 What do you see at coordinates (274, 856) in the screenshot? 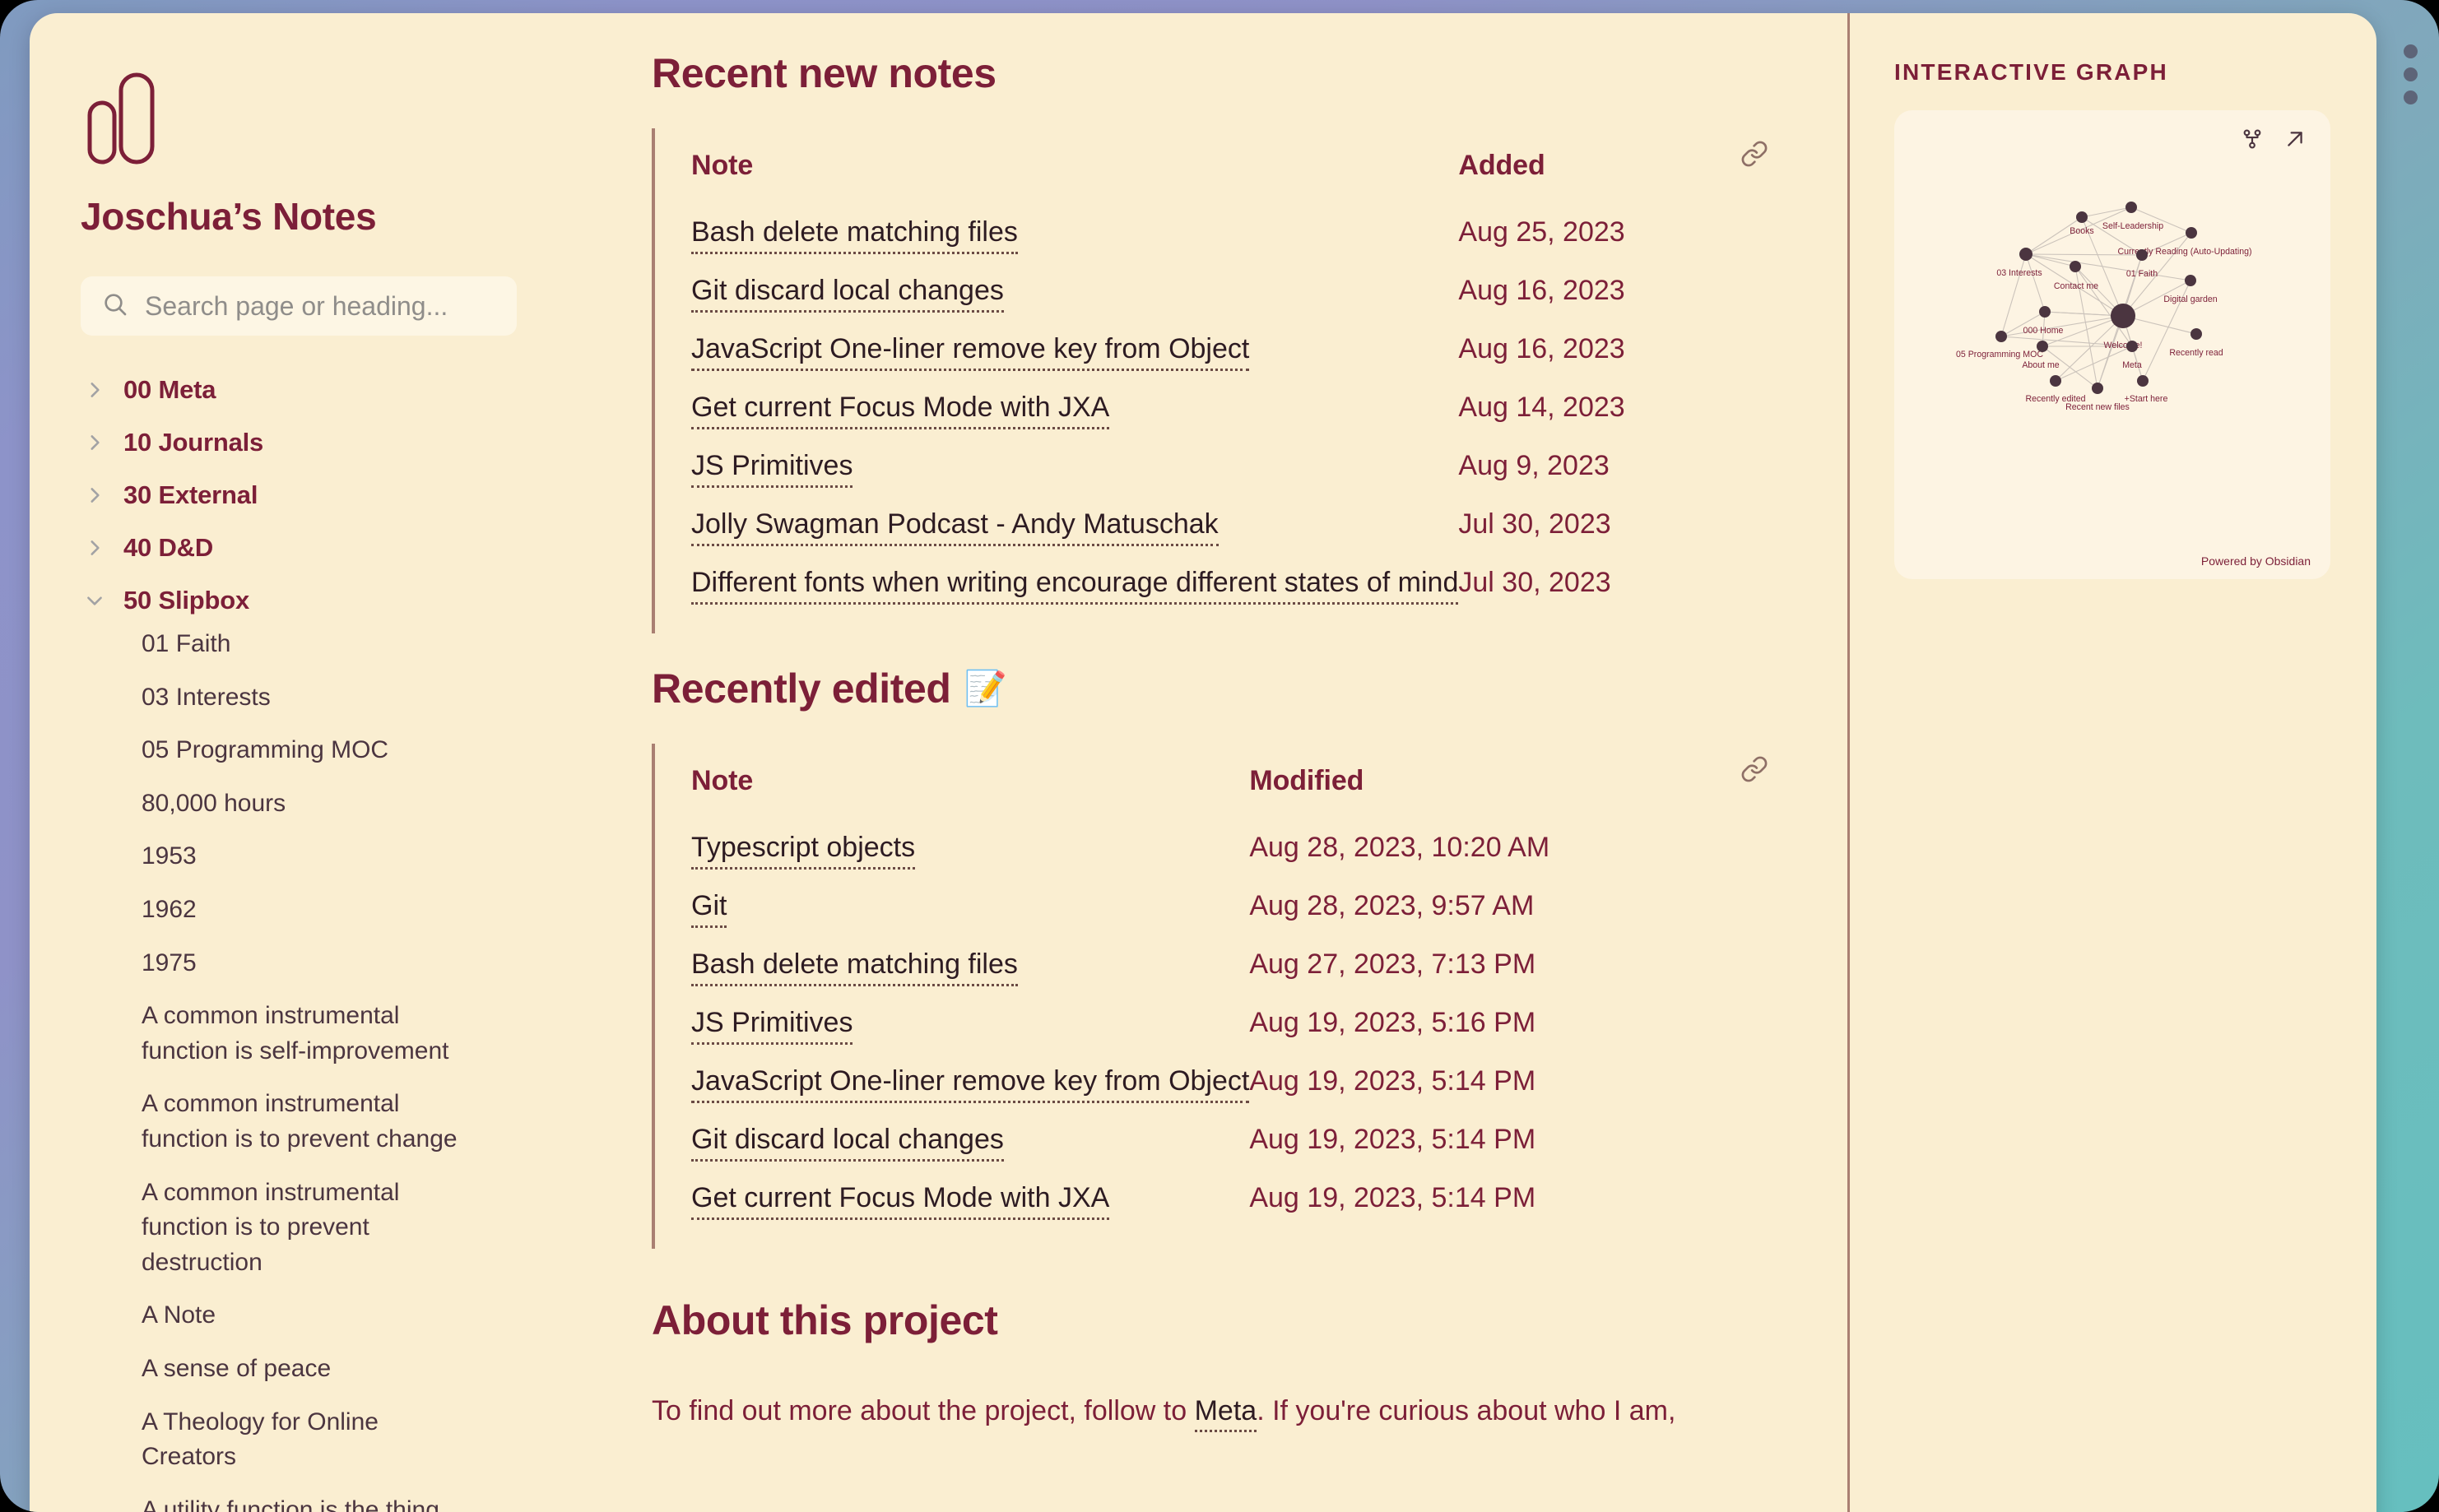
I see `sidebar-item-1953: 1953` at bounding box center [274, 856].